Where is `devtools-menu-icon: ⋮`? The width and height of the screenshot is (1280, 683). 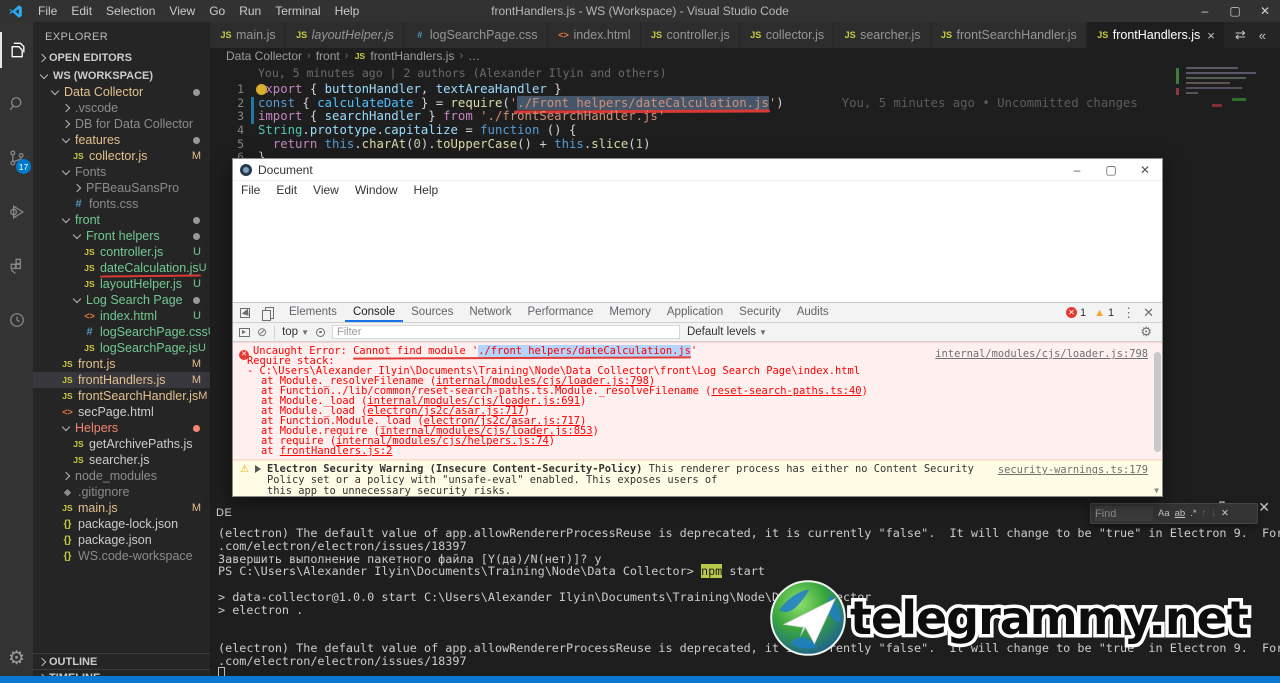
devtools-menu-icon: ⋮ is located at coordinates (1128, 313).